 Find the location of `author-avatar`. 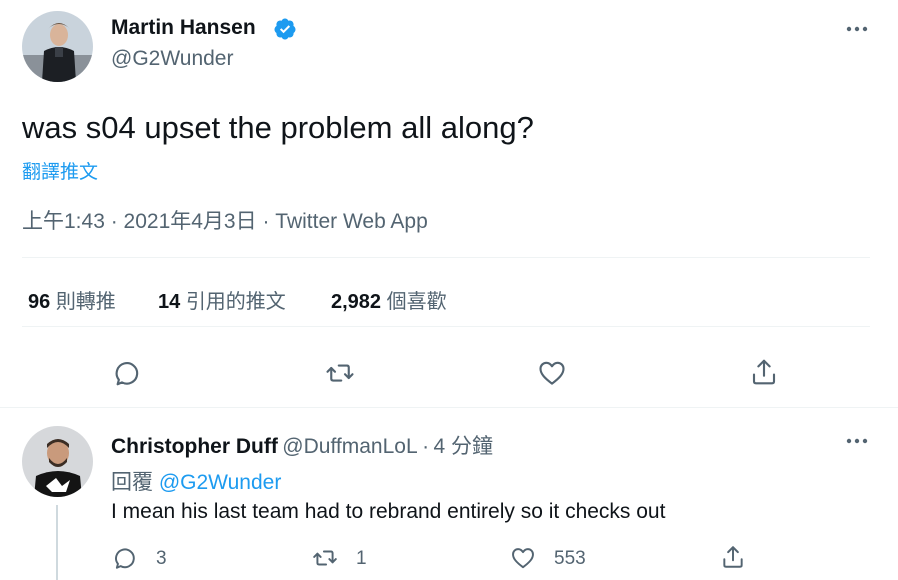

author-avatar is located at coordinates (57, 46).